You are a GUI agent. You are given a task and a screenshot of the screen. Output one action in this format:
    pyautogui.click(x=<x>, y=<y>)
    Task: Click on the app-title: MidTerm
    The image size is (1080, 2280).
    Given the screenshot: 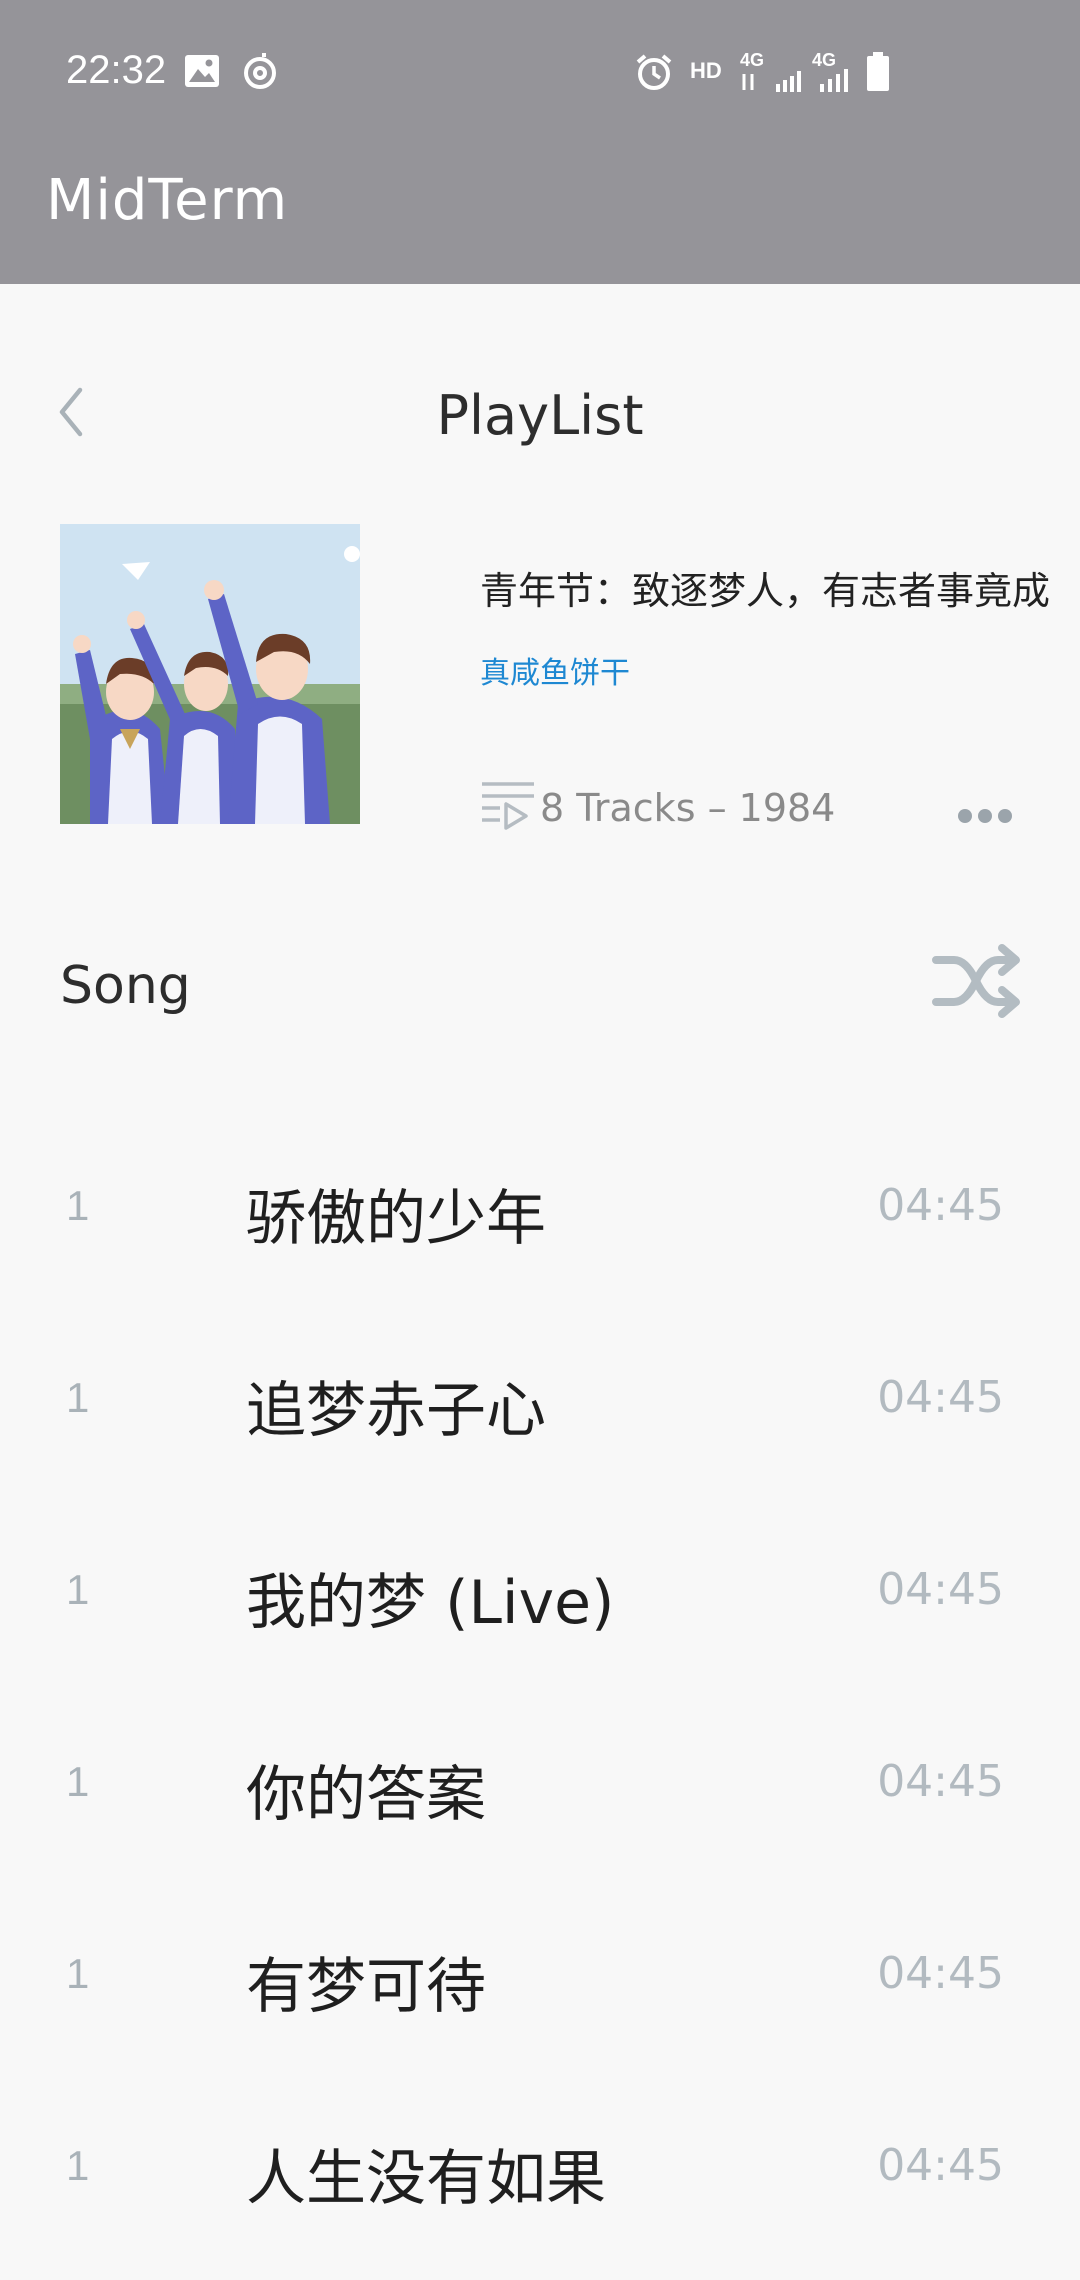 What is the action you would take?
    pyautogui.click(x=167, y=200)
    